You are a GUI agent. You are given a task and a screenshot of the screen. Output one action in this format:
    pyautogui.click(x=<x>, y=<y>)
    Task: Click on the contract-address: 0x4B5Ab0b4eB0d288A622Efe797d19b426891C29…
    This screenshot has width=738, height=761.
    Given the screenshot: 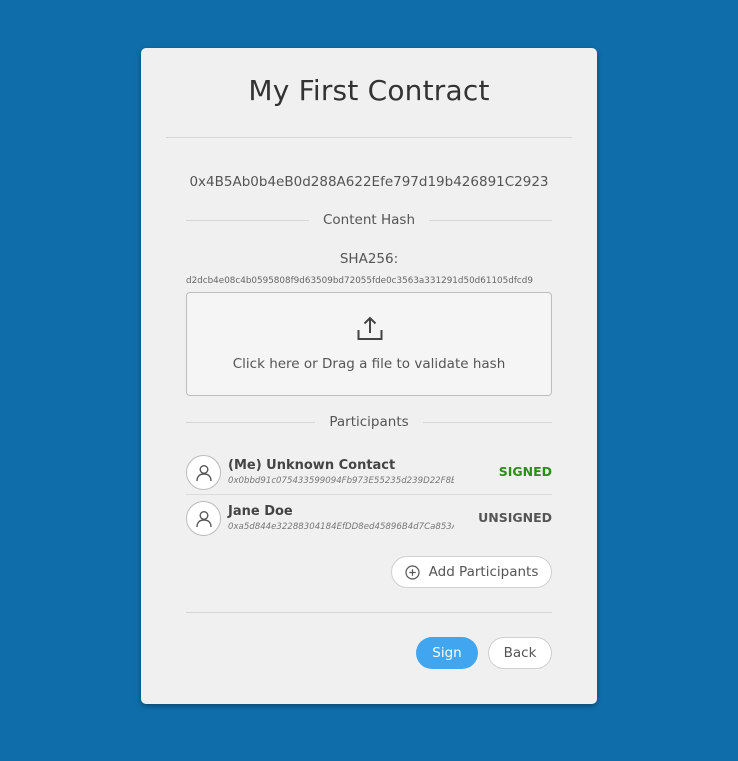 What is the action you would take?
    pyautogui.click(x=369, y=182)
    